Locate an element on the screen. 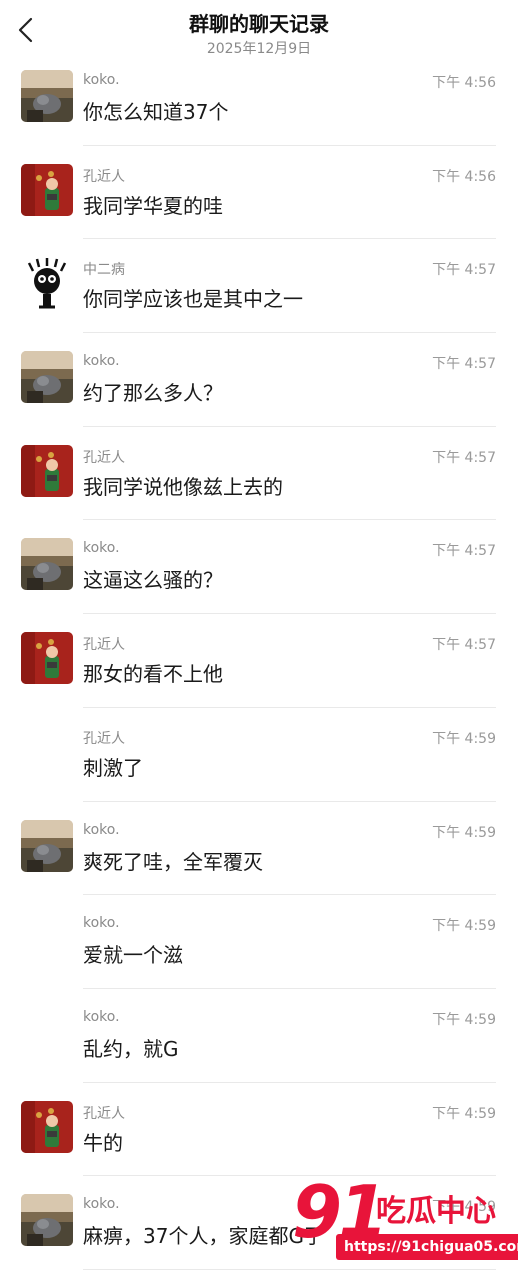  message-text: 刺激了 is located at coordinates (113, 767).